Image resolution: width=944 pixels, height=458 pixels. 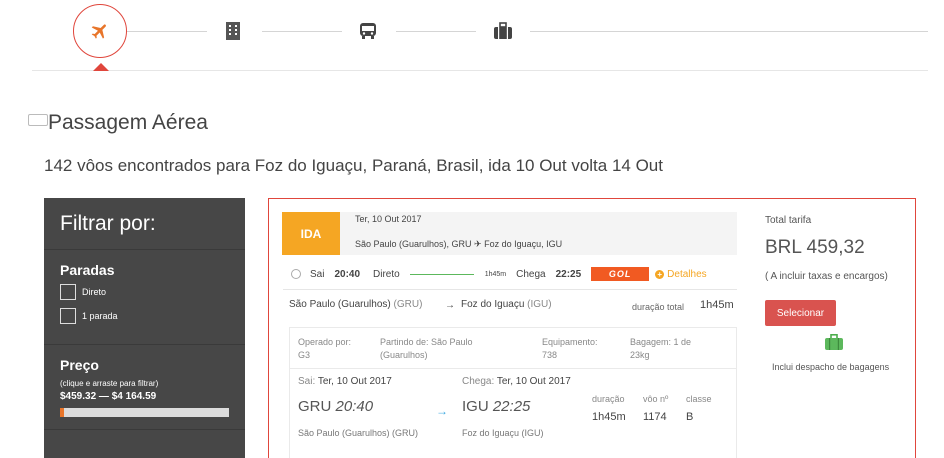 I want to click on active-step-indicator, so click(x=101, y=67).